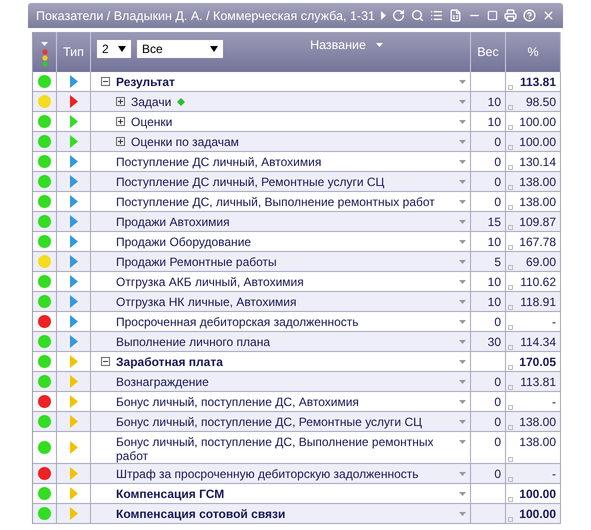 The height and width of the screenshot is (530, 591). What do you see at coordinates (114, 49) in the screenshot?
I see `level-select: 2` at bounding box center [114, 49].